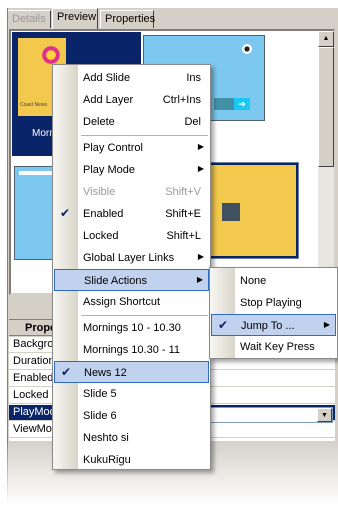 This screenshot has width=338, height=516. Describe the element at coordinates (131, 460) in the screenshot. I see `menu-item-slide: KukuRigu` at that location.